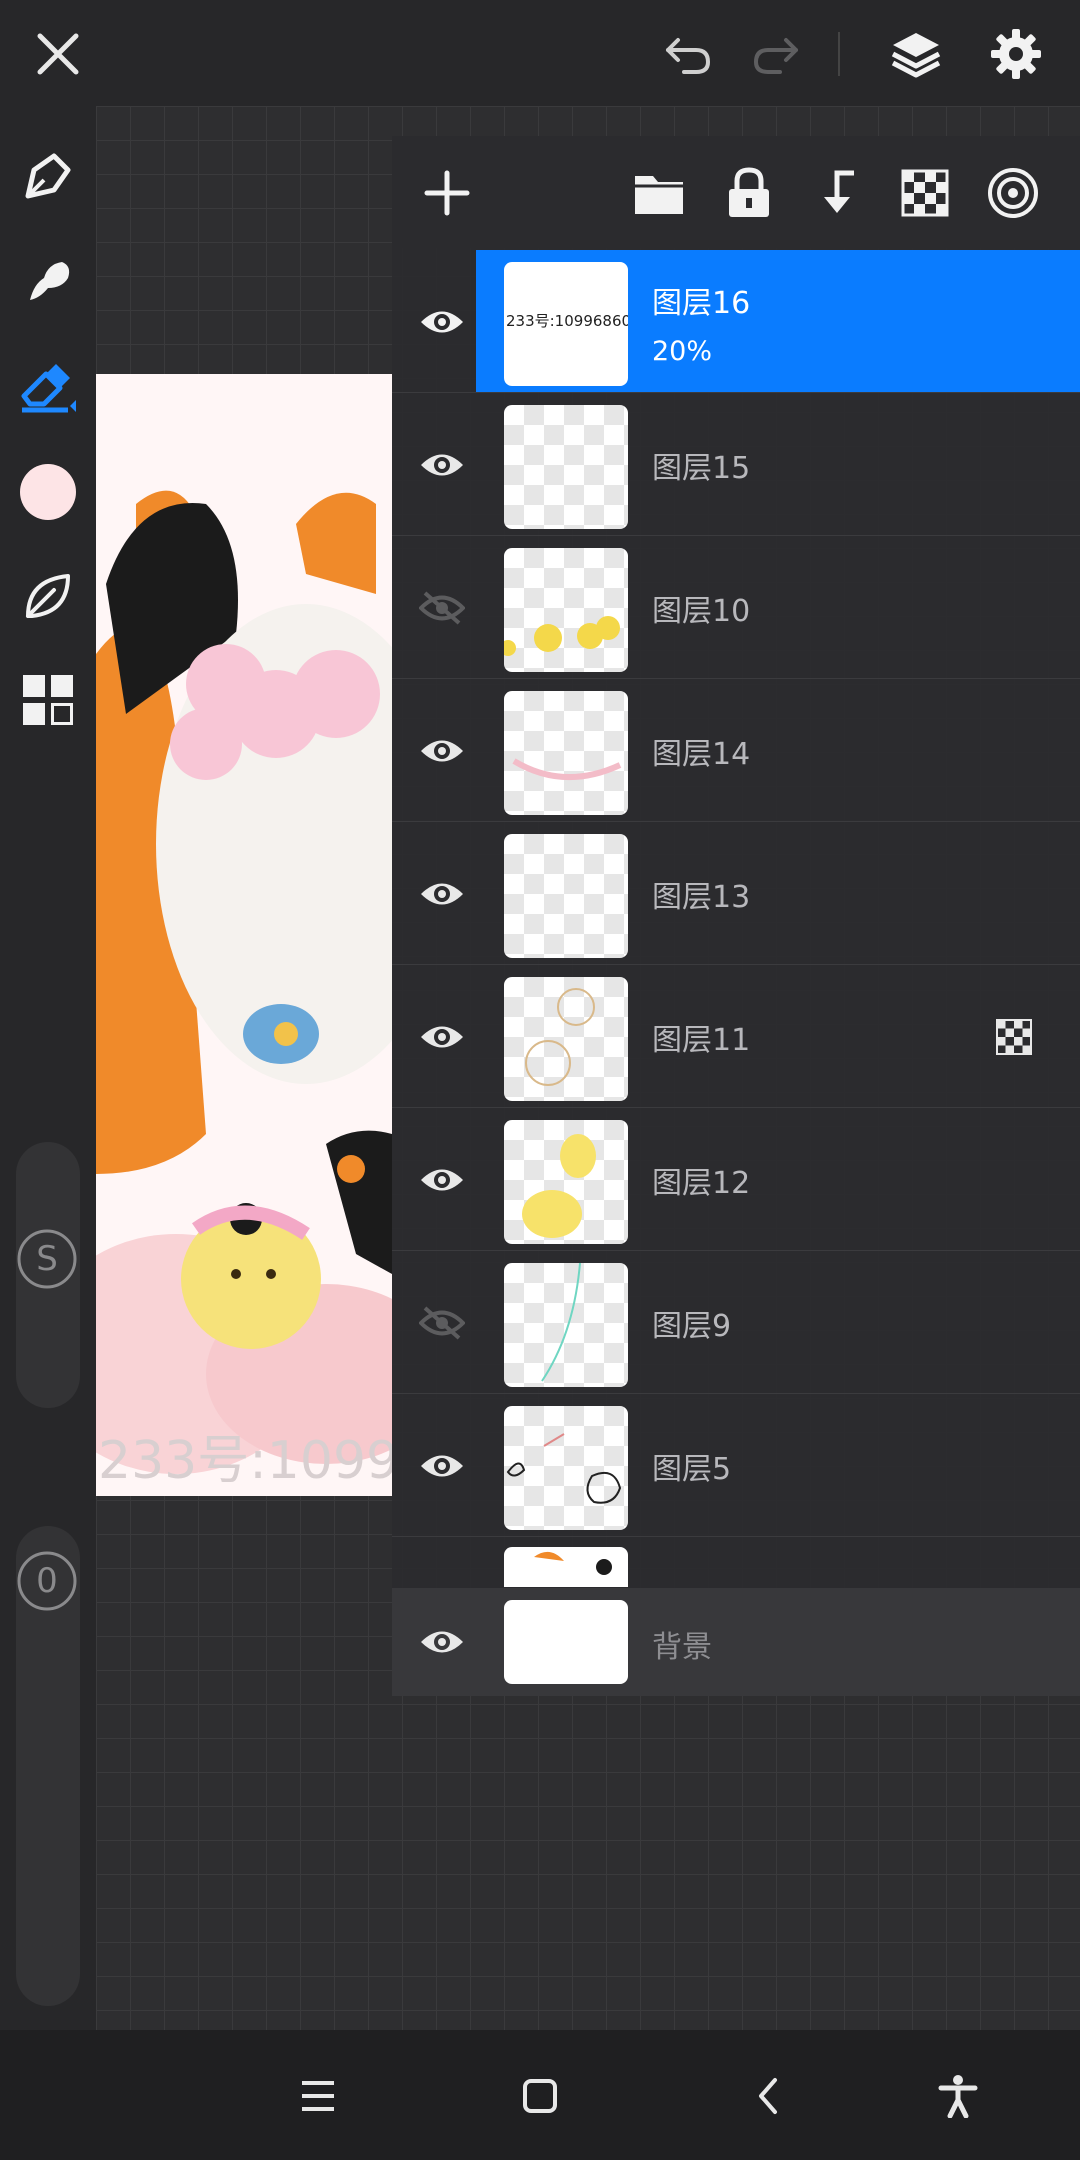  I want to click on brush-opacity-label: 0, so click(47, 1581).